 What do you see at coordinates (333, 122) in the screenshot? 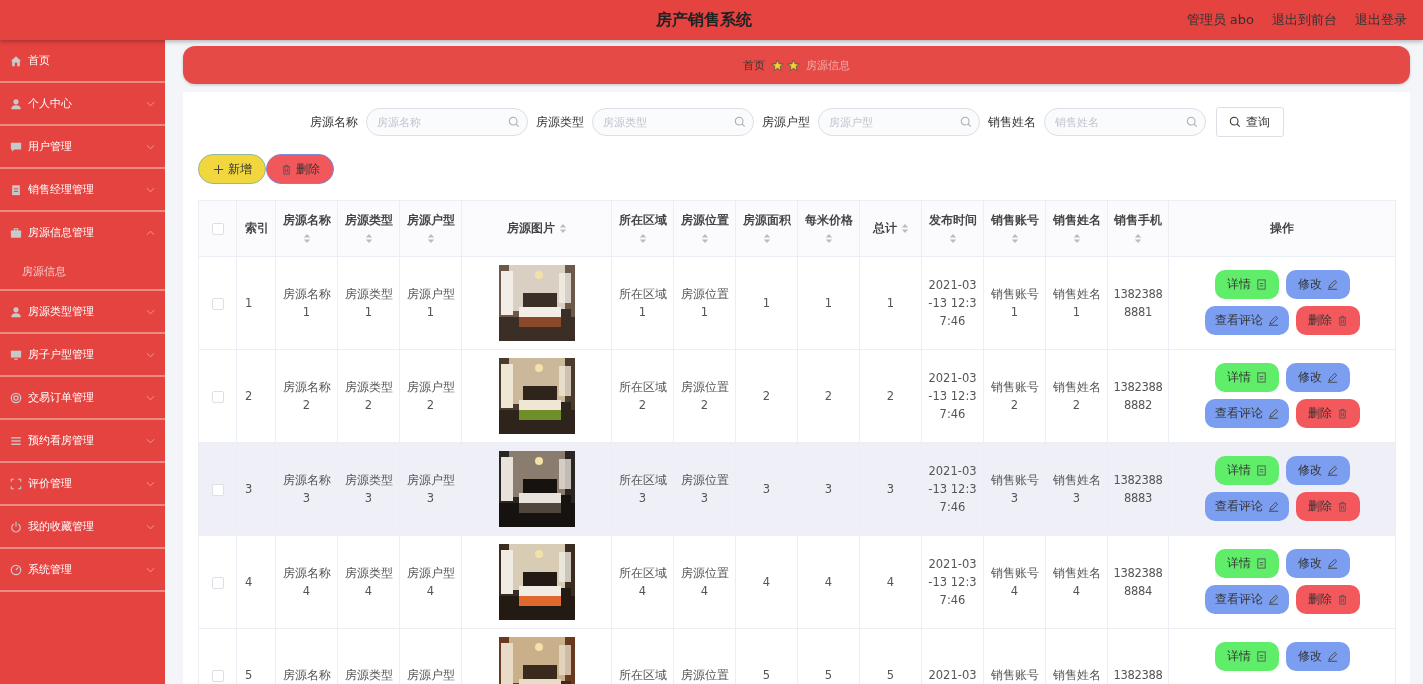
I see `field-label: 房源名称` at bounding box center [333, 122].